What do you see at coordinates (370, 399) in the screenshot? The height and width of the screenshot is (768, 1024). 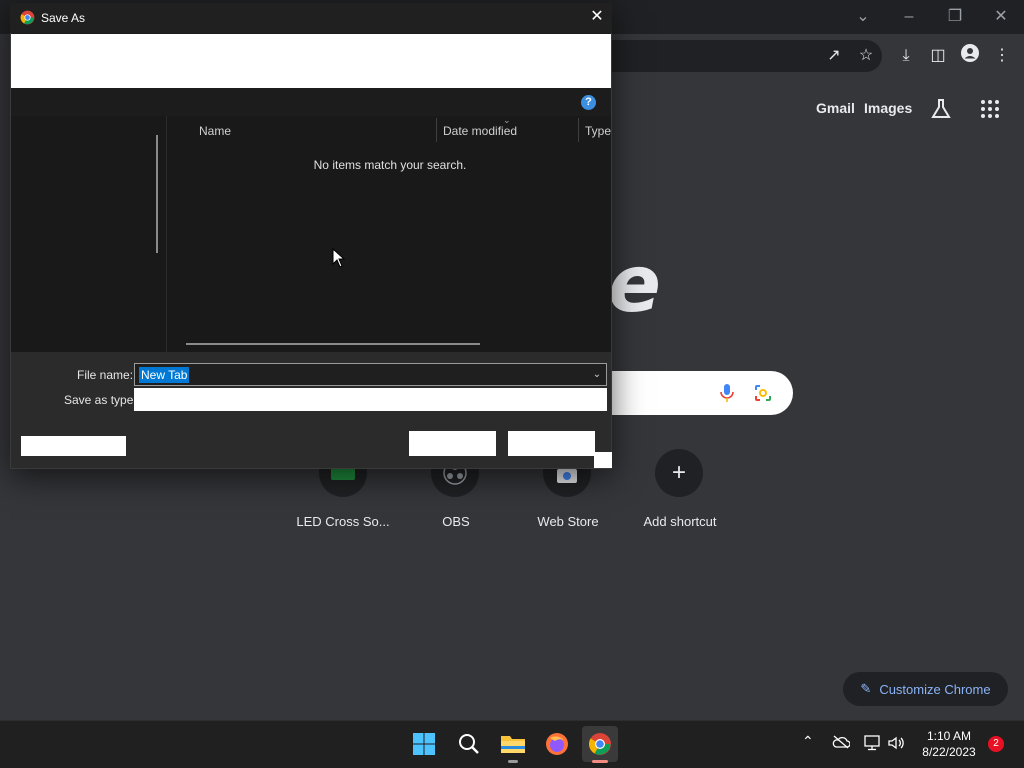 I see `save-as-type-select` at bounding box center [370, 399].